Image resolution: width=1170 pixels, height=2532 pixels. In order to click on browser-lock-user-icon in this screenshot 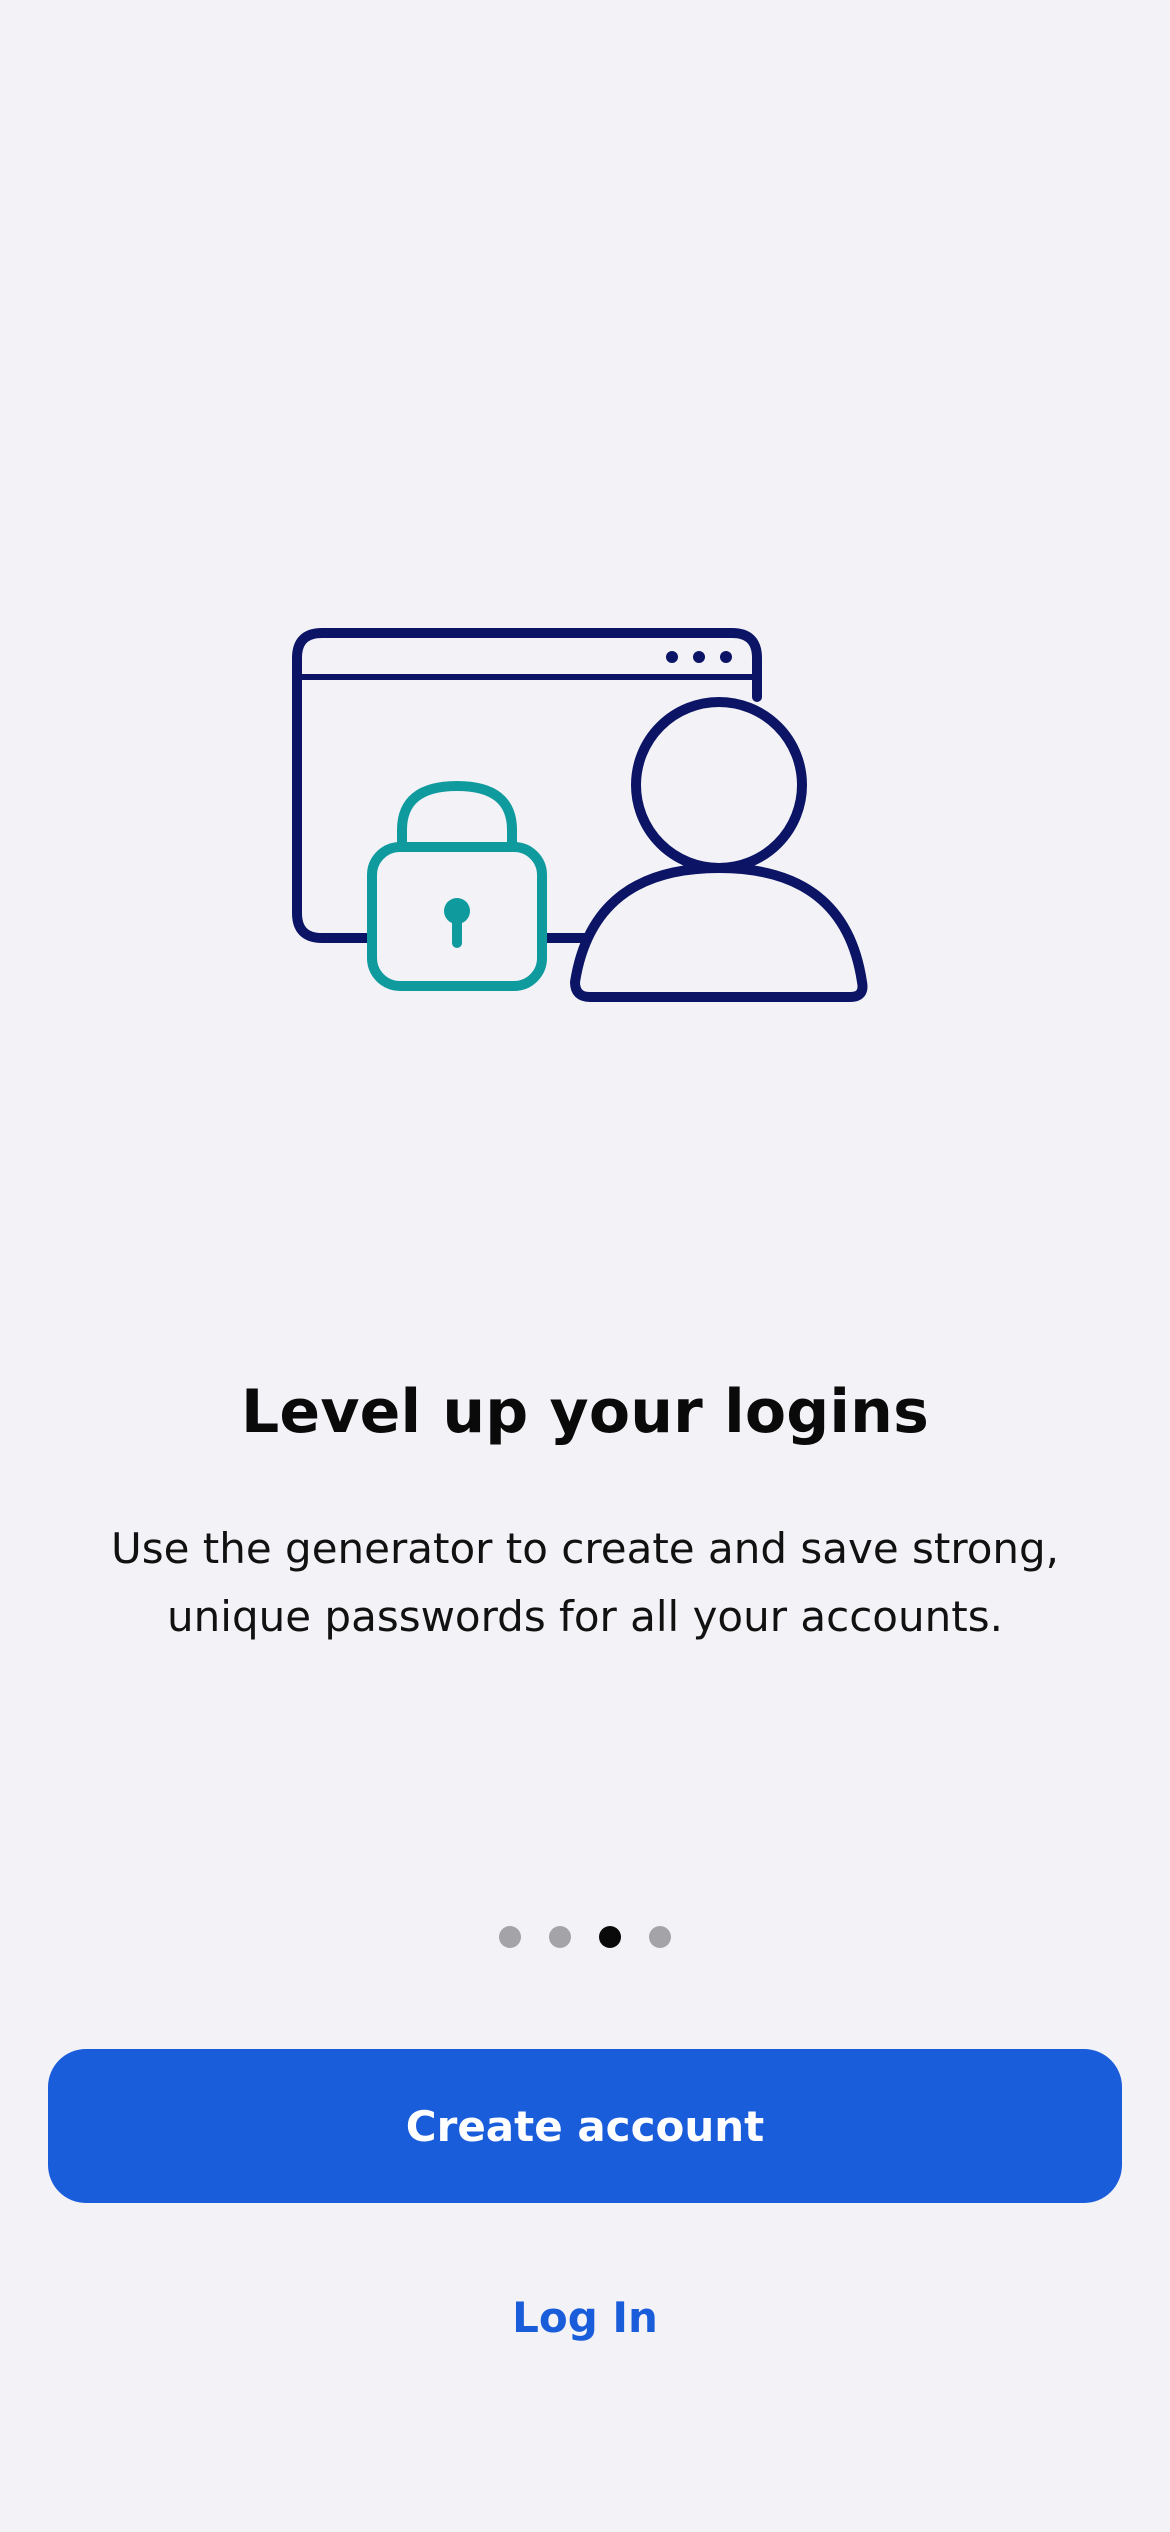, I will do `click(580, 815)`.